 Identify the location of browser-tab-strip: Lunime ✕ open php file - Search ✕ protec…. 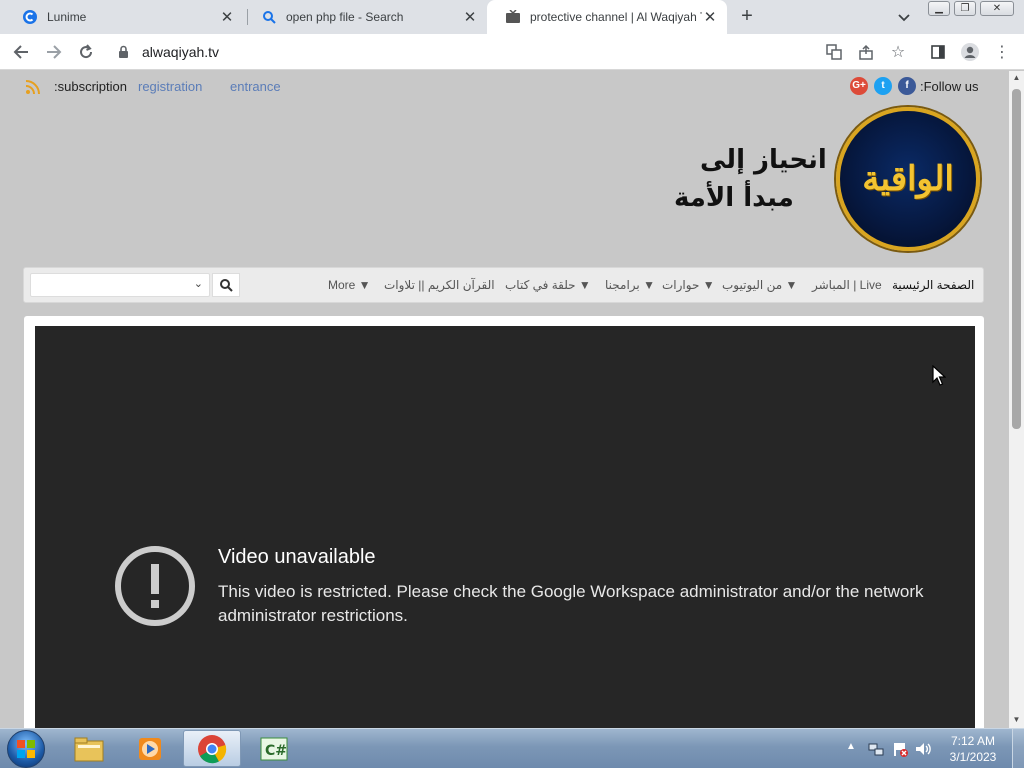
(512, 17).